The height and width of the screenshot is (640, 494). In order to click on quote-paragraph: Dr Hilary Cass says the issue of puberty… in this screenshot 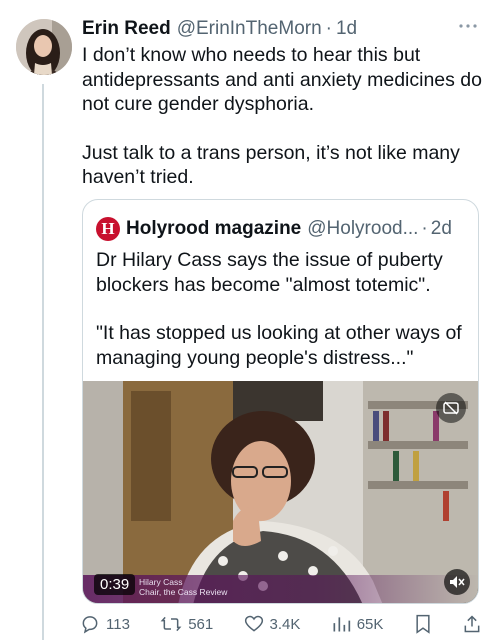, I will do `click(269, 272)`.